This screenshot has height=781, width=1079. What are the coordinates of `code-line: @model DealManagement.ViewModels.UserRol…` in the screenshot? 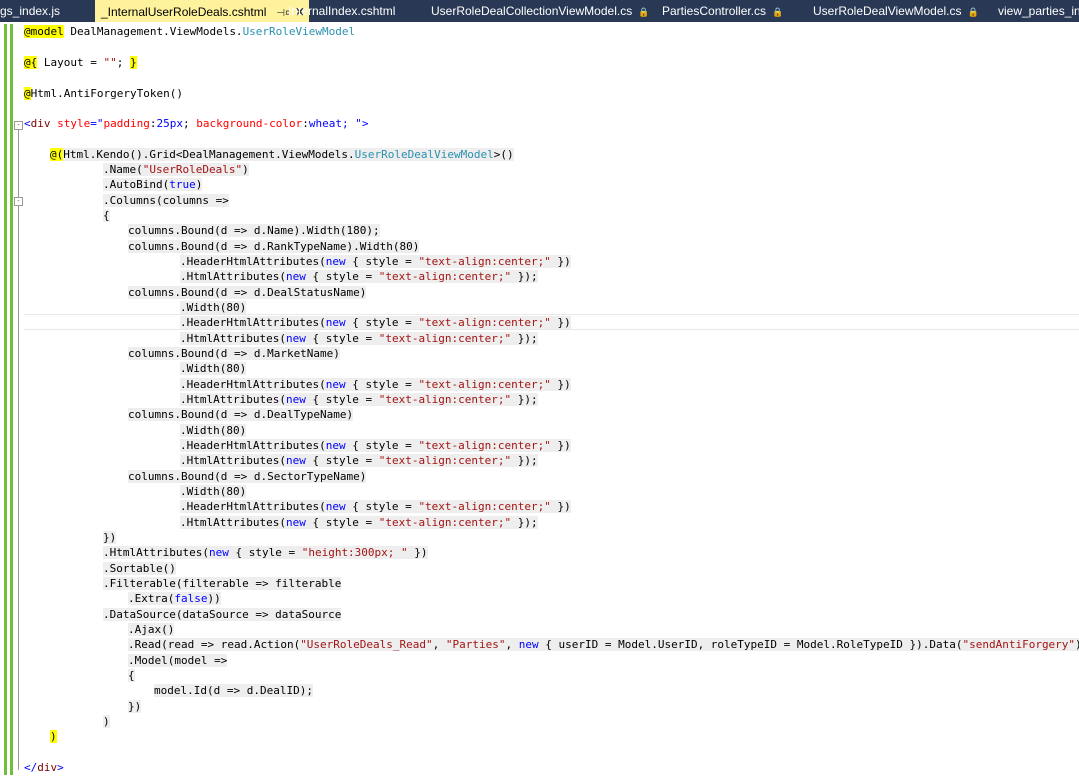 It's located at (190, 31).